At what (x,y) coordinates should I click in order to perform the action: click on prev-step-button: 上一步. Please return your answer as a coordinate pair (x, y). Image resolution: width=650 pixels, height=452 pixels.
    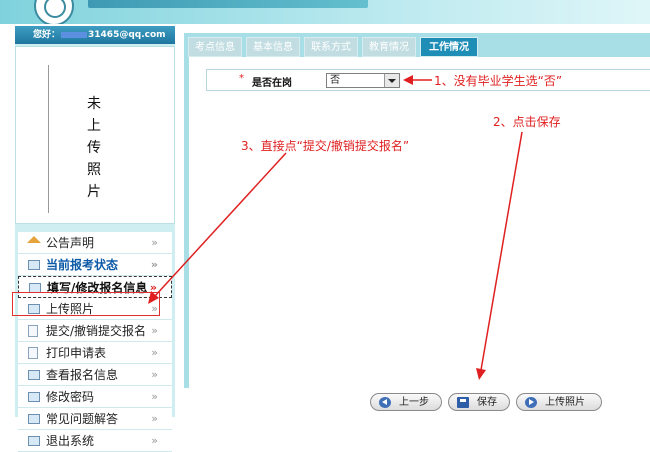
    Looking at the image, I should click on (406, 402).